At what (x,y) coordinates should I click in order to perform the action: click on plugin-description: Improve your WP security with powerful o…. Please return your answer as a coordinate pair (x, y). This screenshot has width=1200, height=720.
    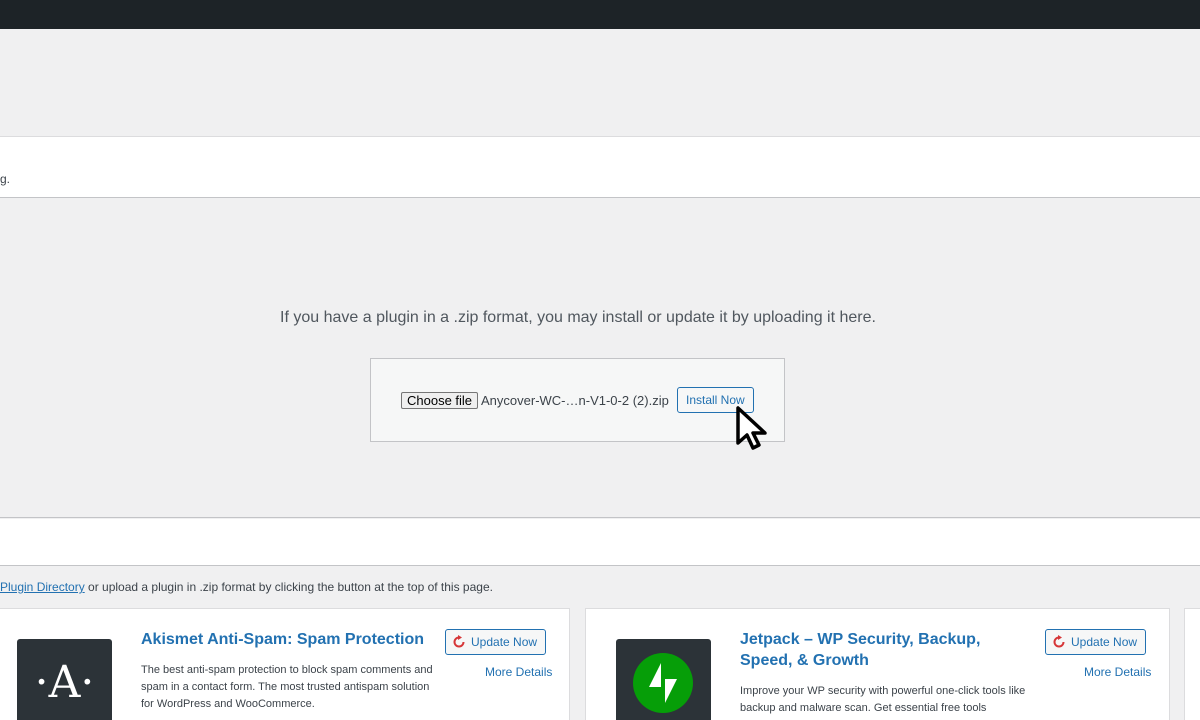
    Looking at the image, I should click on (883, 699).